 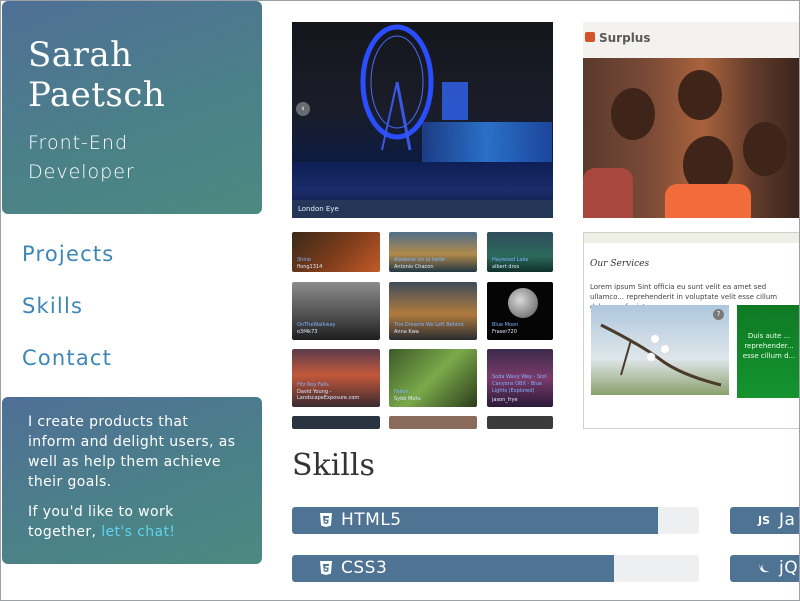 I want to click on gallery-thumb-4: OnTheWalkway o3f4k73, so click(x=336, y=311).